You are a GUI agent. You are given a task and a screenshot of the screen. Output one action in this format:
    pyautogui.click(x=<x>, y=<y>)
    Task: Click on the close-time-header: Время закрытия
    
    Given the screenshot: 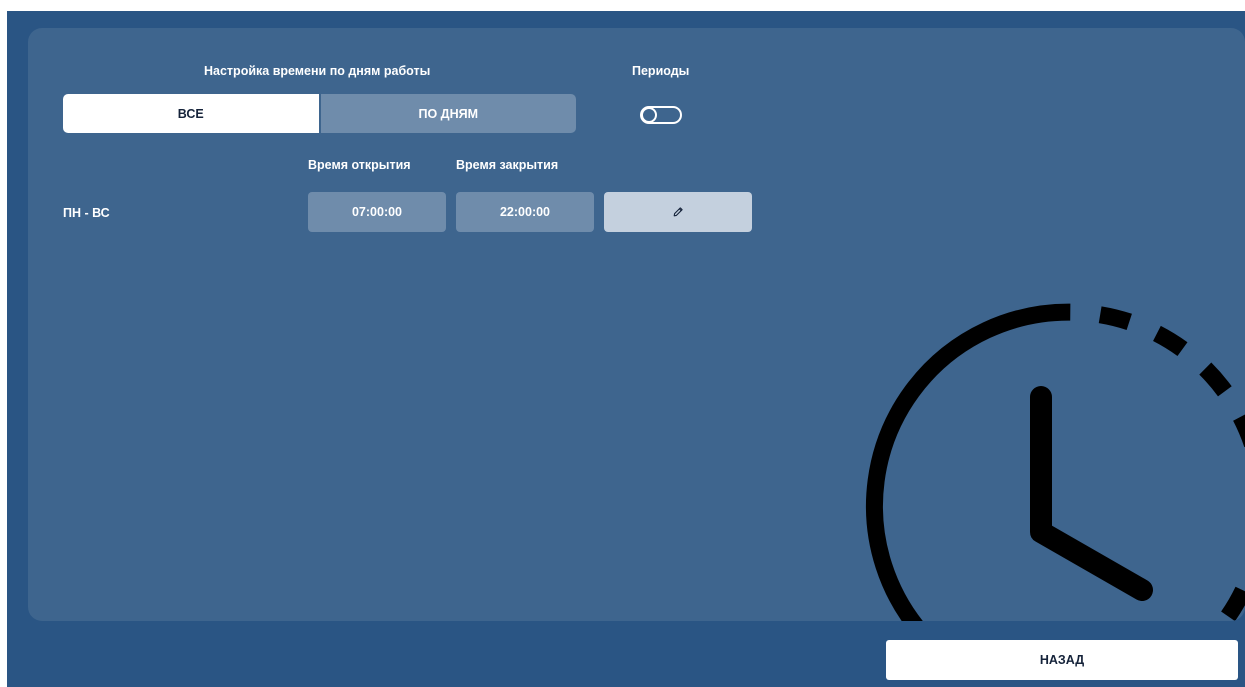 What is the action you would take?
    pyautogui.click(x=507, y=165)
    